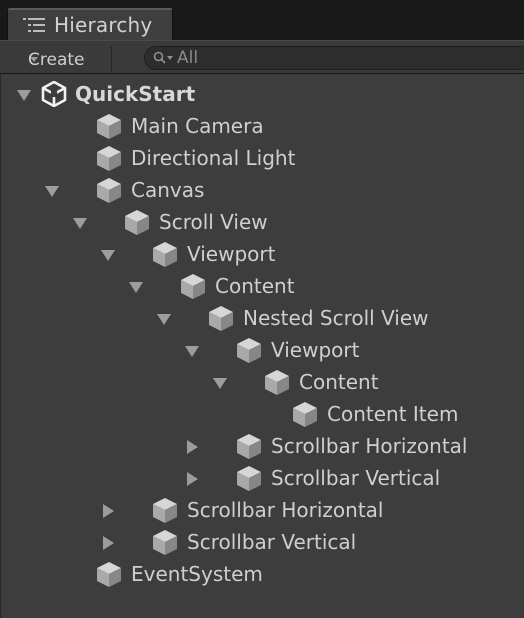 The width and height of the screenshot is (524, 618). I want to click on tree-row: Nested Scroll View, so click(261, 318).